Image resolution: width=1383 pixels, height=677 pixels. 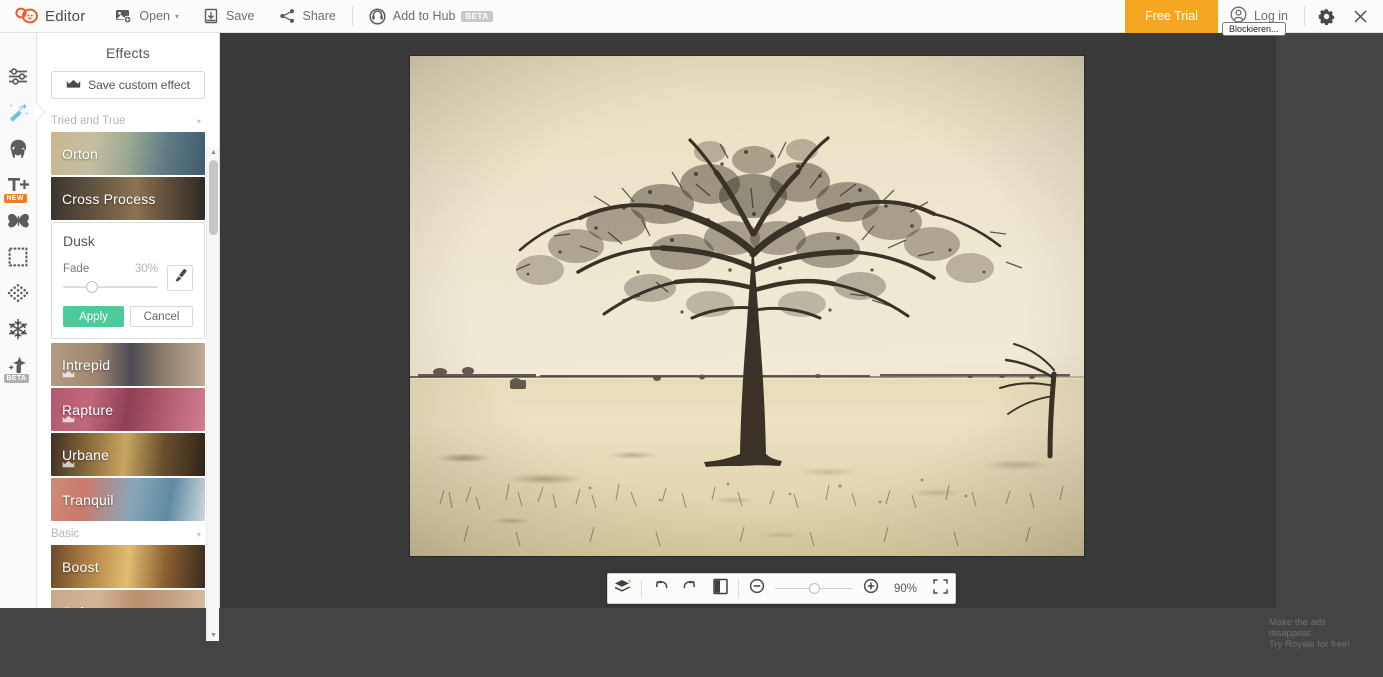 I want to click on save-custom-effect-button: Save custom effect, so click(x=128, y=85).